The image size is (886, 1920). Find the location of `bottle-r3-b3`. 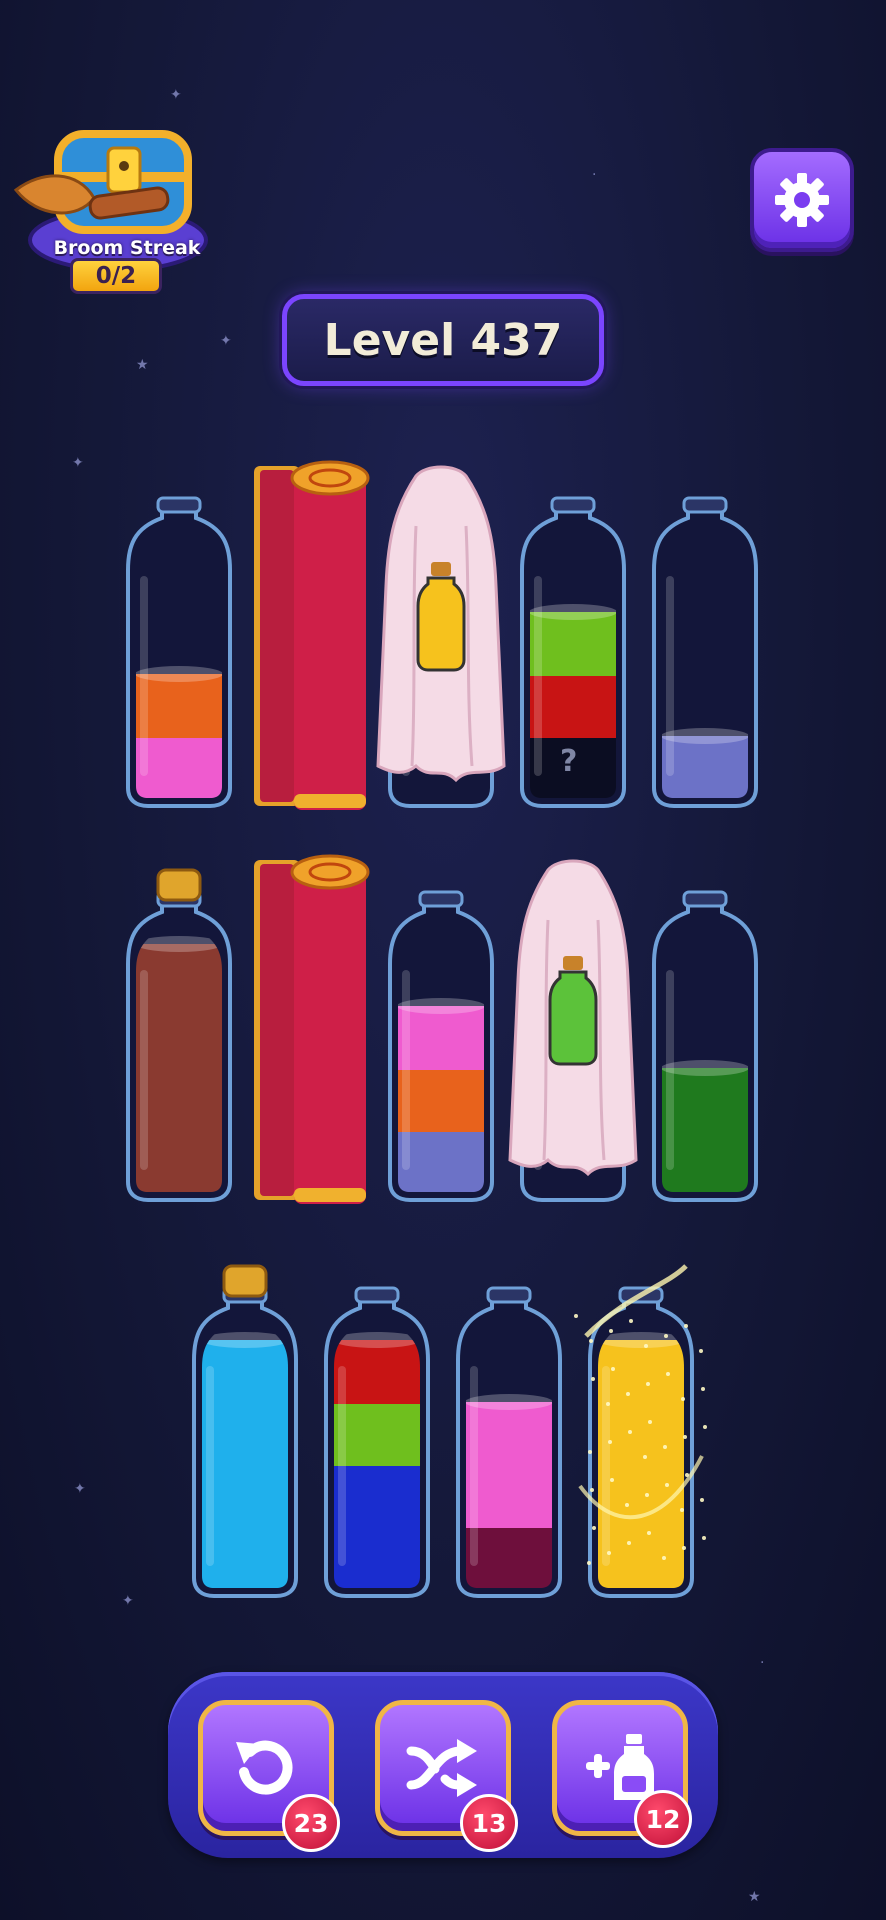

bottle-r3-b3 is located at coordinates (509, 1427).